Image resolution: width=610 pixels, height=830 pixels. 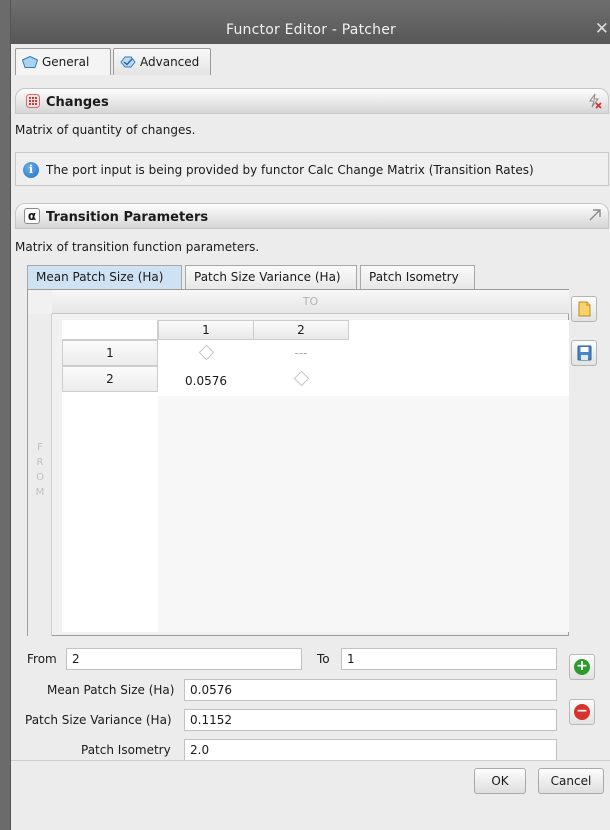 I want to click on tab-patch-isometry: Patch Isometry, so click(x=417, y=277).